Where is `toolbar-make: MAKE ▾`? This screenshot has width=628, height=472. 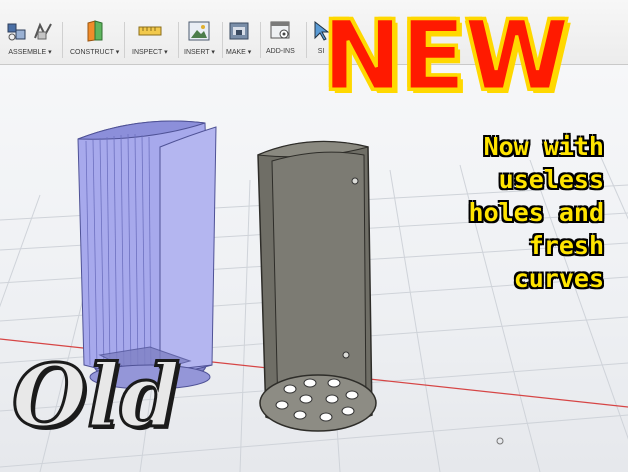
toolbar-make: MAKE ▾ is located at coordinates (238, 40).